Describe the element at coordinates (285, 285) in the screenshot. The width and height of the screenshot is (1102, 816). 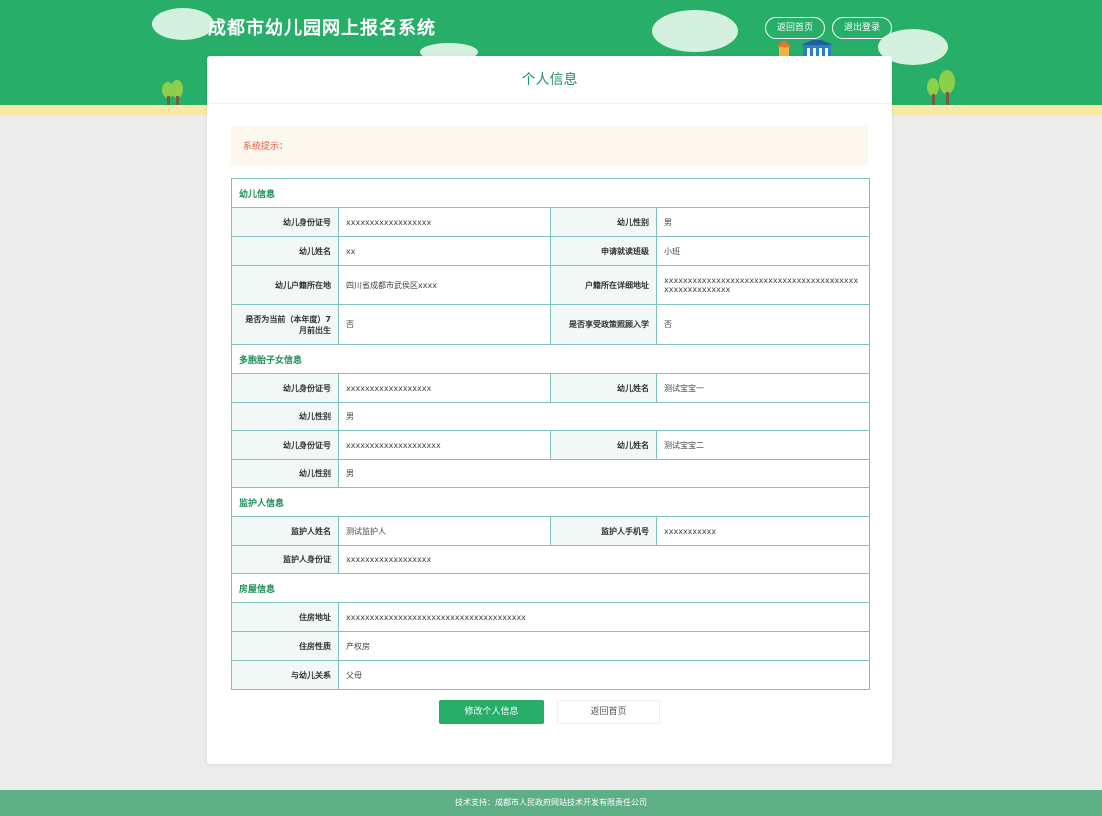
I see `field-label: 幼儿户籍所在地` at that location.